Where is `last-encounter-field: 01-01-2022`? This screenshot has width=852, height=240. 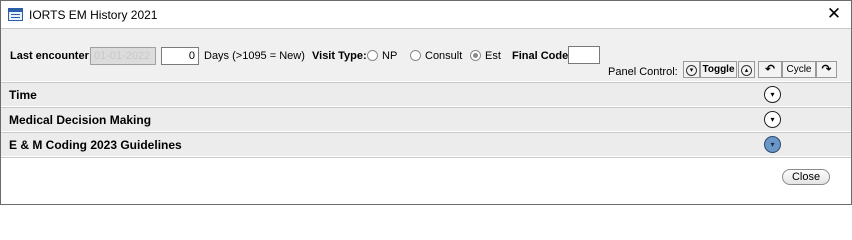
last-encounter-field: 01-01-2022 is located at coordinates (123, 56).